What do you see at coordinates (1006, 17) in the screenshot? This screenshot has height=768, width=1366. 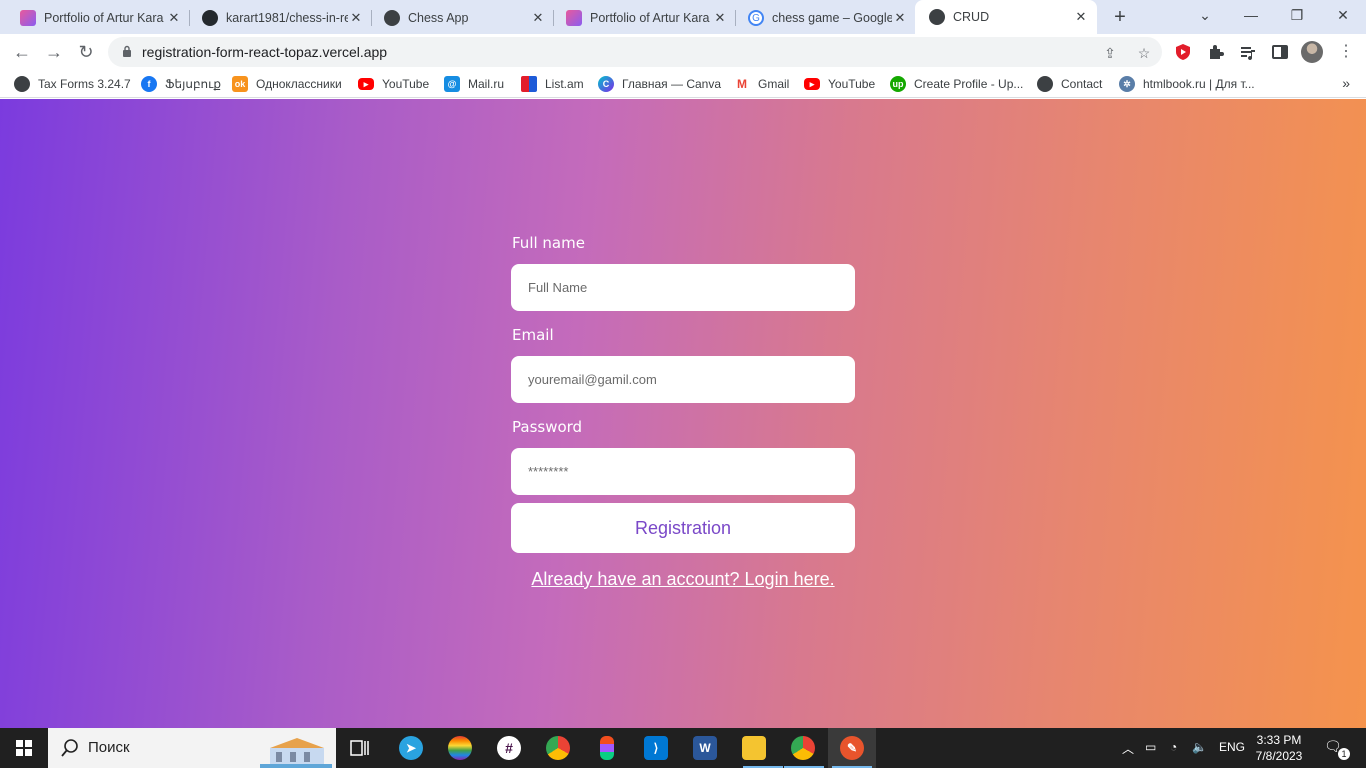 I see `tab-crud-active: CRUD ✕` at bounding box center [1006, 17].